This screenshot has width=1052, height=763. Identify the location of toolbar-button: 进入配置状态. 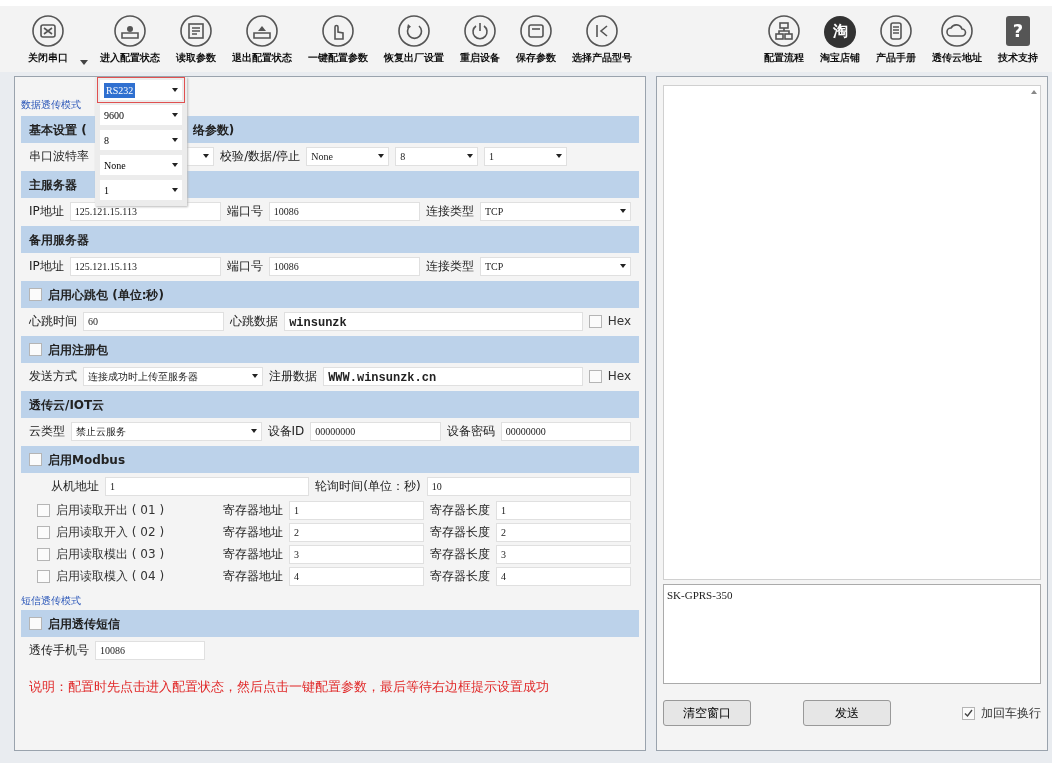
(130, 39).